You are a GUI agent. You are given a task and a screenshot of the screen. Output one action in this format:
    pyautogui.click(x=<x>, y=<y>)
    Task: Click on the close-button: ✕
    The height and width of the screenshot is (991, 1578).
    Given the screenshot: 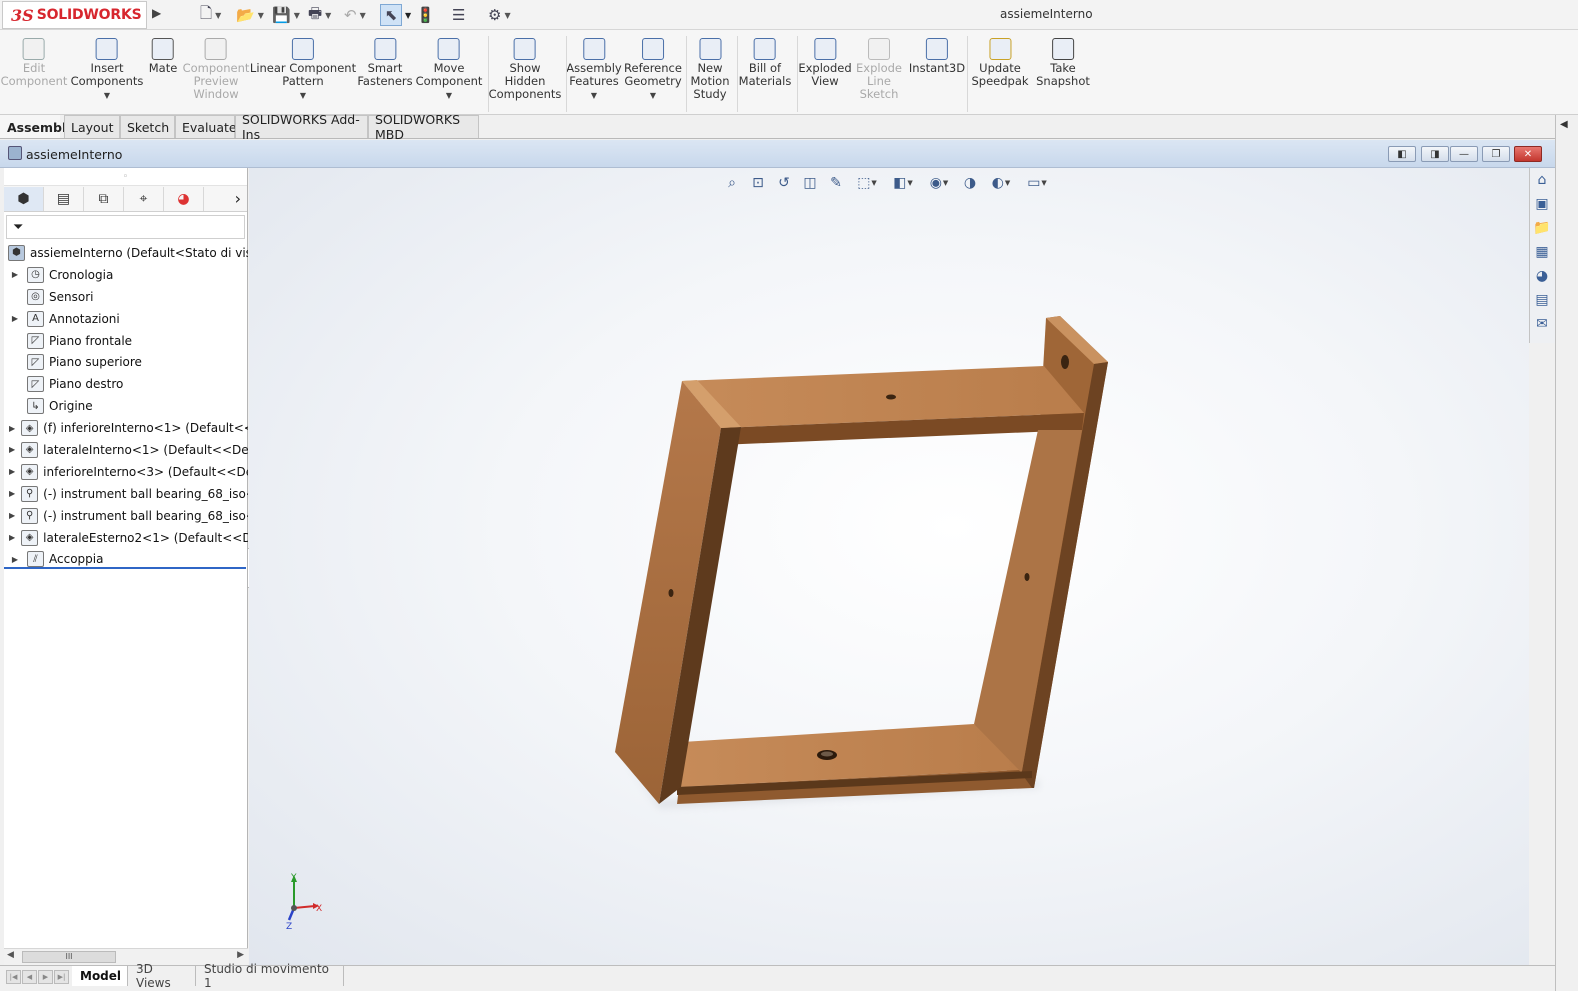 What is the action you would take?
    pyautogui.click(x=1528, y=154)
    